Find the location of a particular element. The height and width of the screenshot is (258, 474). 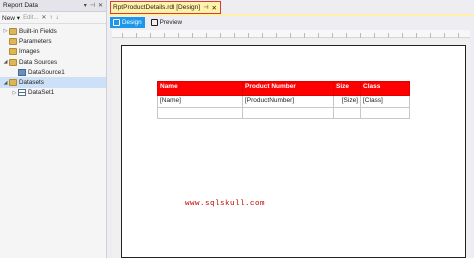

datasource-icon is located at coordinates (22, 72).